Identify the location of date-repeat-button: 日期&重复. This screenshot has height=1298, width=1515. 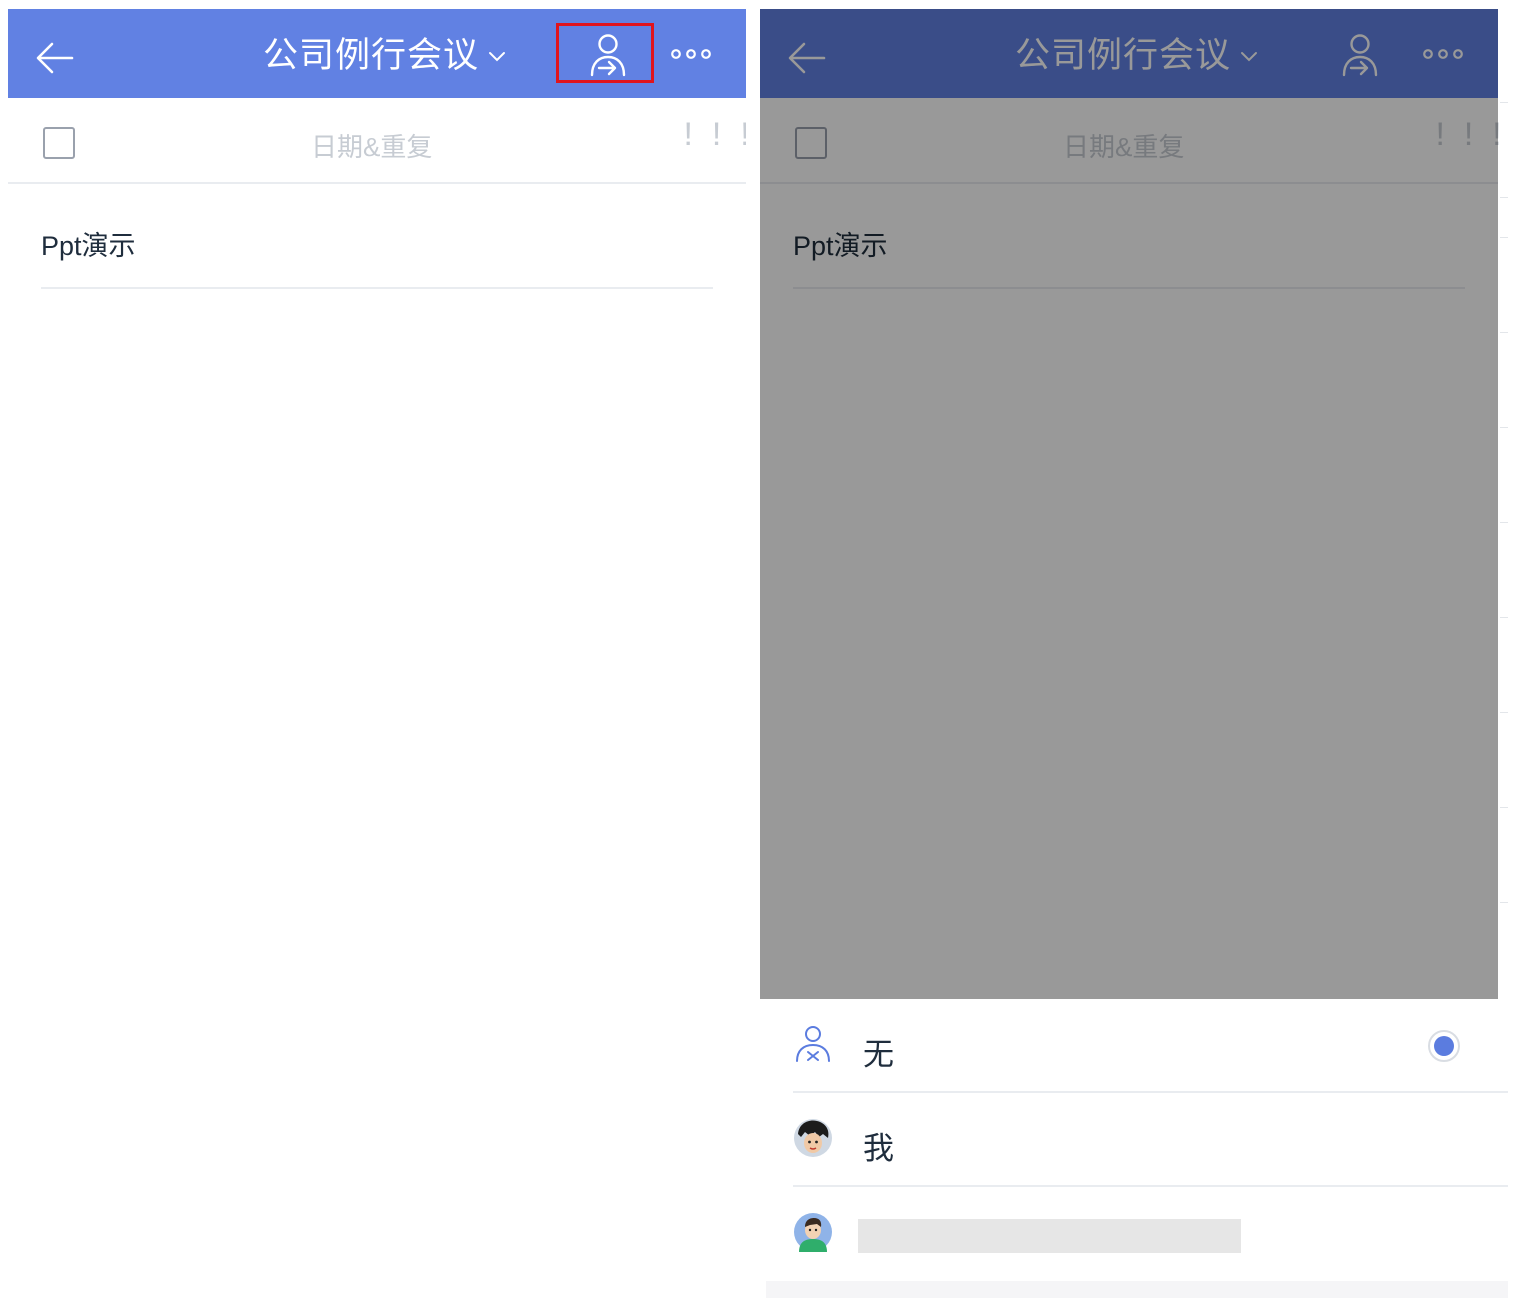
(371, 145).